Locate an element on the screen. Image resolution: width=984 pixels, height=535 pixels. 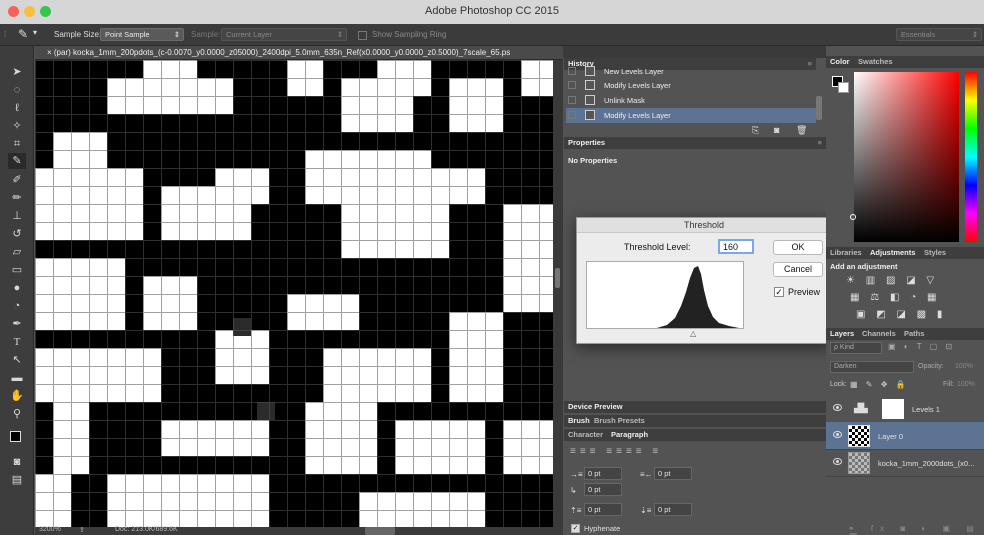
workspace-select: Essentials ⇕ is located at coordinates (939, 34).